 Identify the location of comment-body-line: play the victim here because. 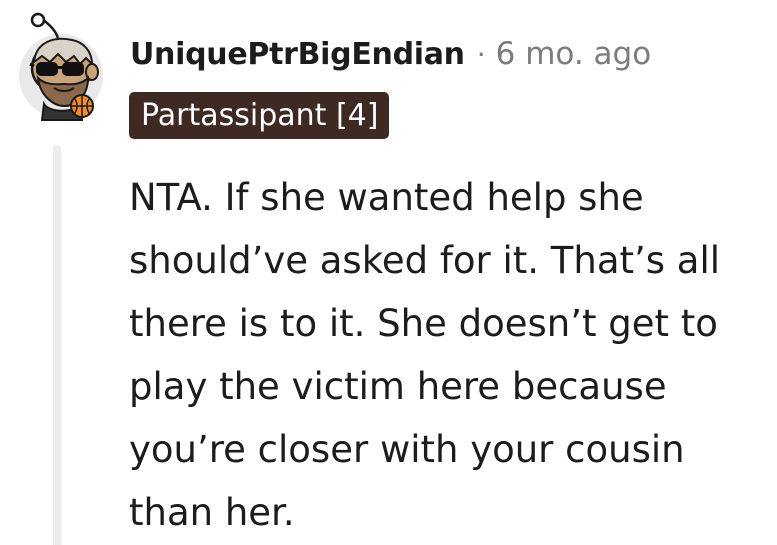
(398, 386).